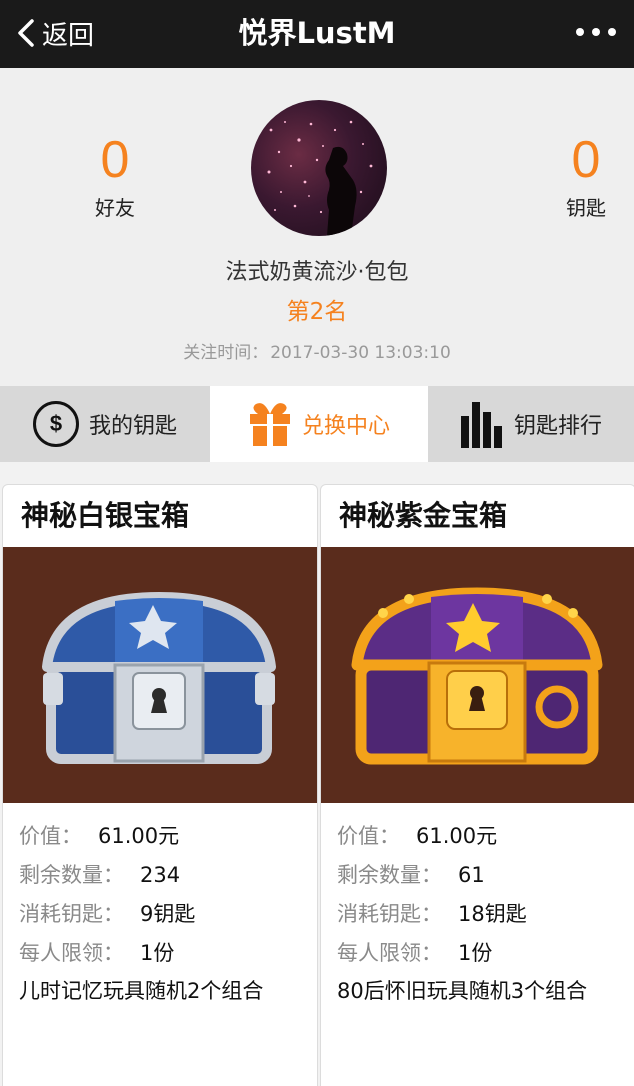 The image size is (634, 1086). What do you see at coordinates (317, 312) in the screenshot?
I see `user-rank: 第2名` at bounding box center [317, 312].